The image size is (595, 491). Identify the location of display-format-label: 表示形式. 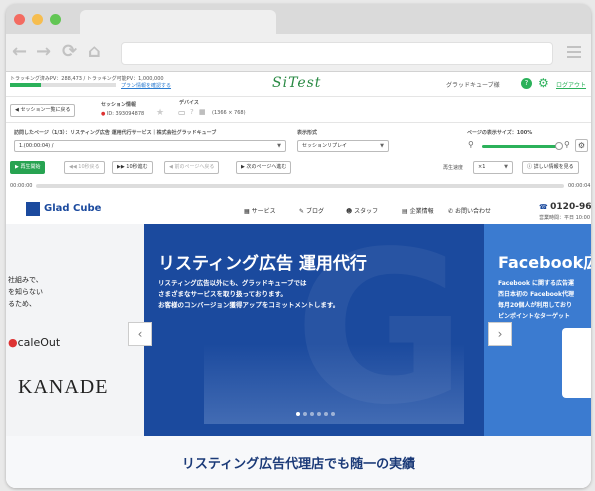
(307, 133).